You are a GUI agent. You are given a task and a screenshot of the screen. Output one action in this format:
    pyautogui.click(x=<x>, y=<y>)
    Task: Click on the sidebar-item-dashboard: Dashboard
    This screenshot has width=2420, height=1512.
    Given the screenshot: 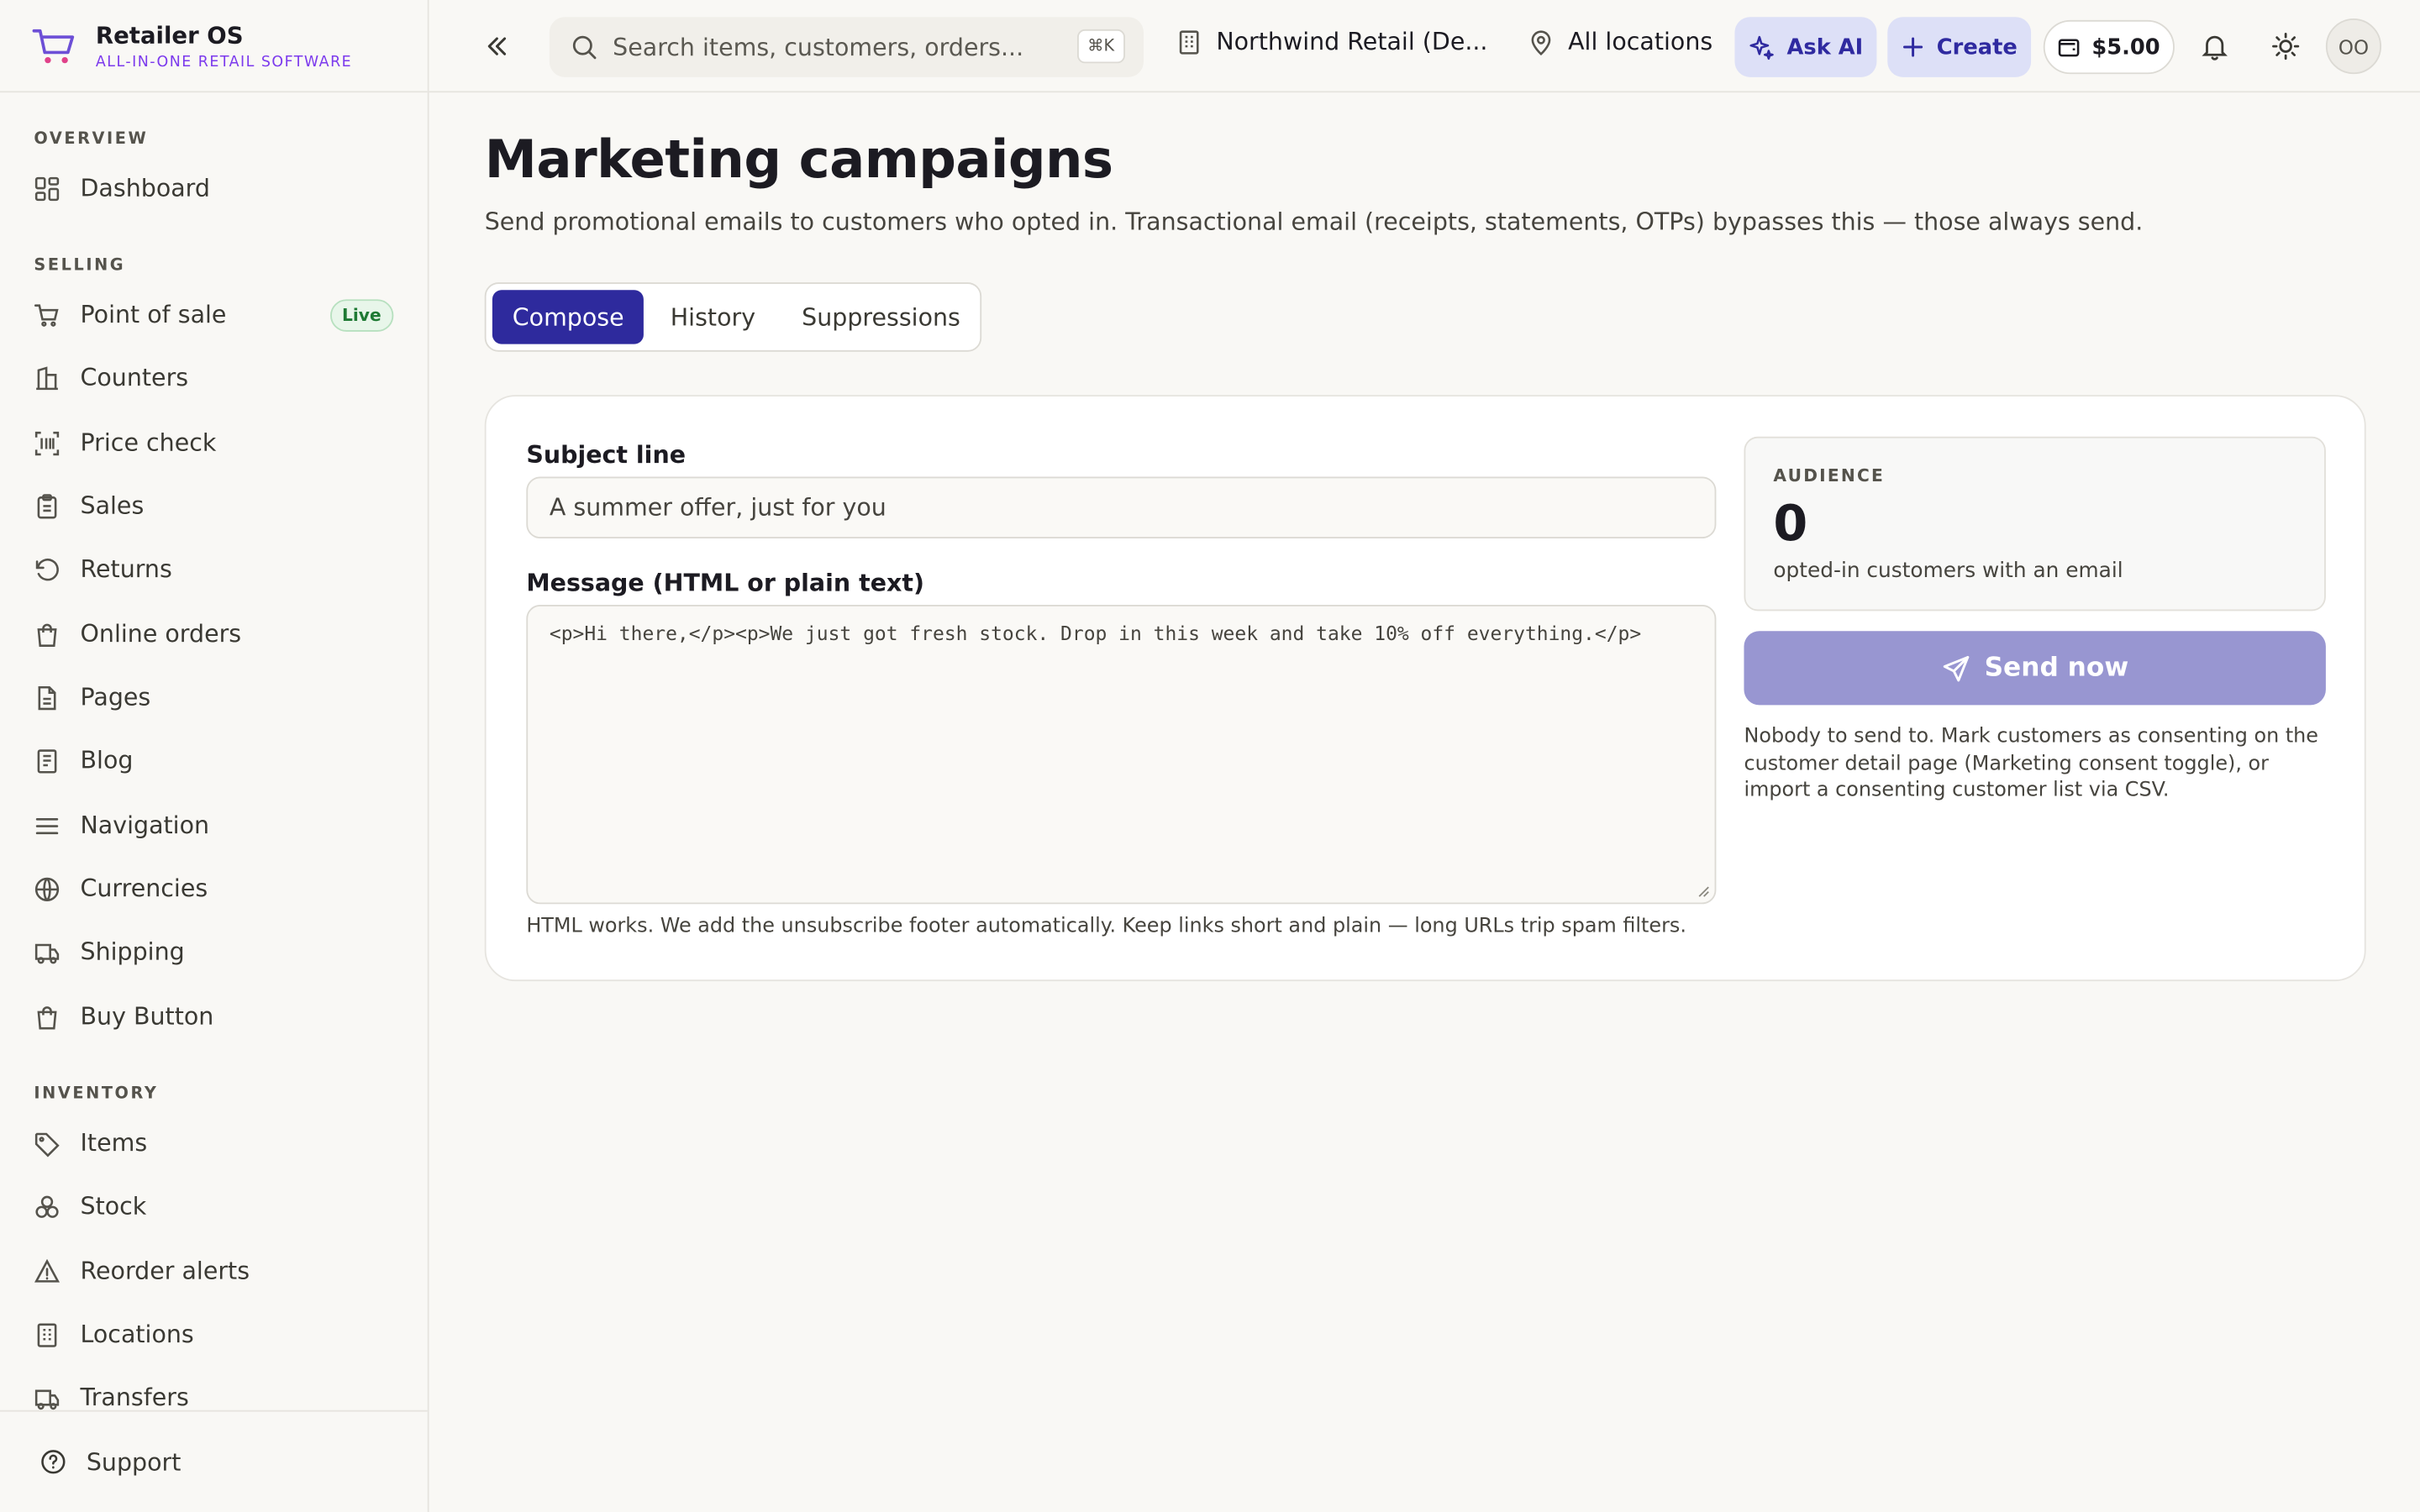 What is the action you would take?
    pyautogui.click(x=214, y=188)
    